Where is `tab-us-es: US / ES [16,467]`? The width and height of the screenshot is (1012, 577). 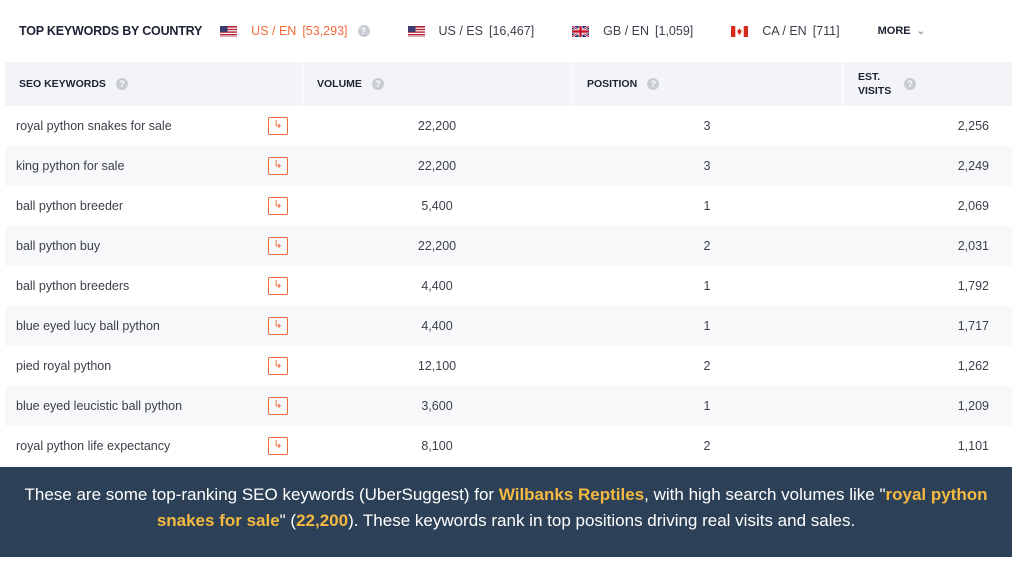
tab-us-es: US / ES [16,467] is located at coordinates (470, 31).